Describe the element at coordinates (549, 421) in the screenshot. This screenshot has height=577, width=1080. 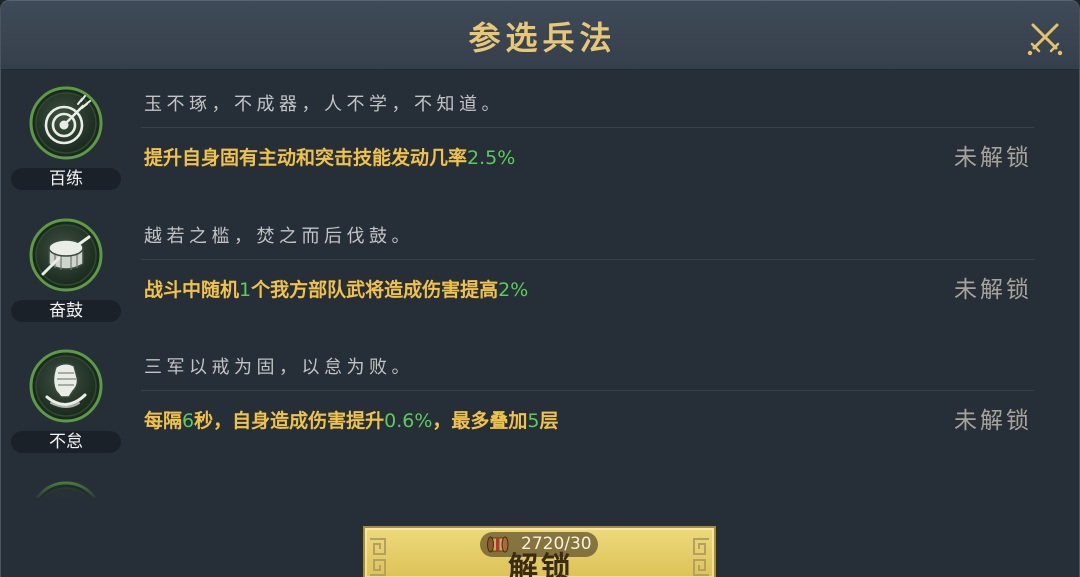
I see `description-text: 层` at that location.